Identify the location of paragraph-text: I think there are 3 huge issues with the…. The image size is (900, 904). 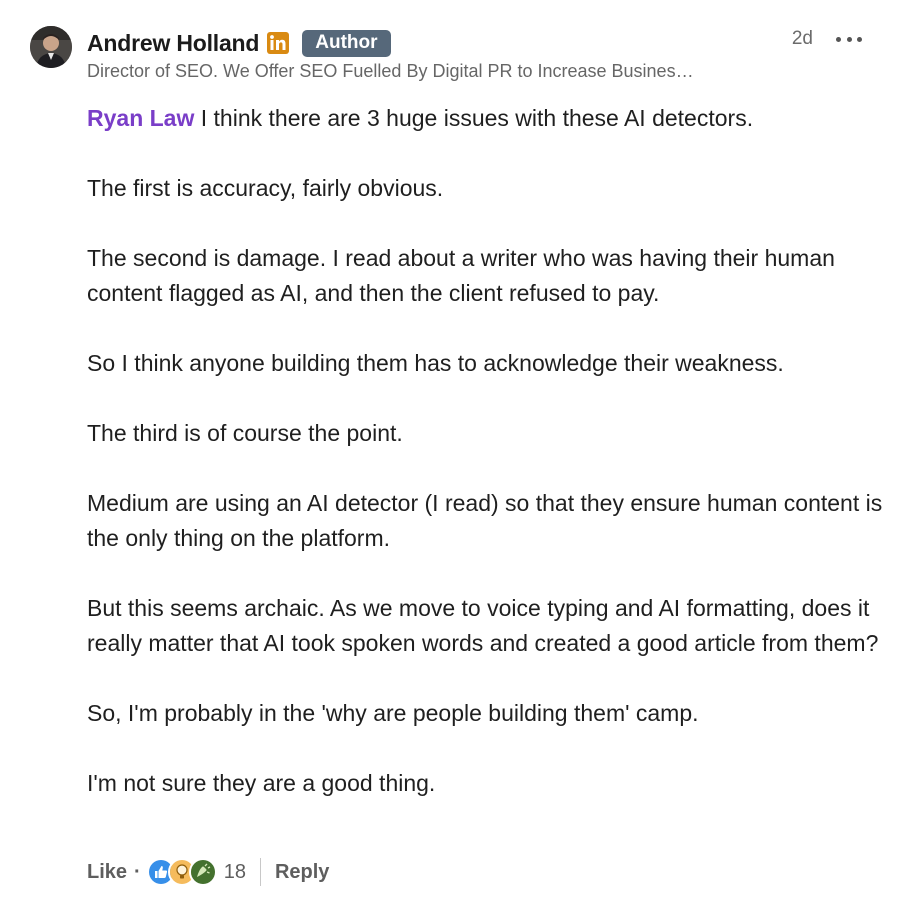
(474, 118).